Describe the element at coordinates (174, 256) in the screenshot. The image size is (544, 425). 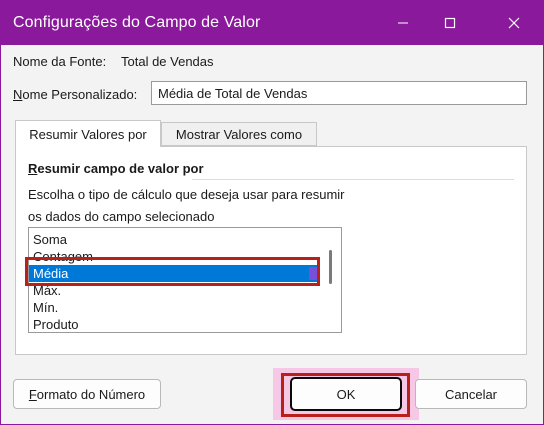
I see `list-item-contagem: Contagem` at that location.